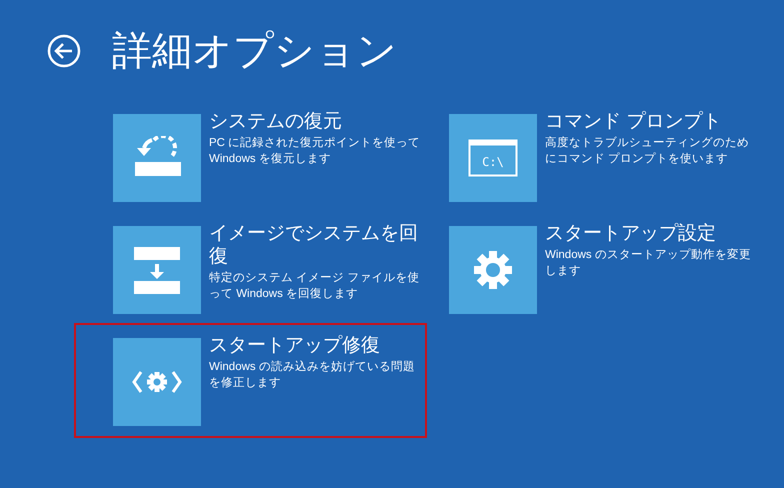 This screenshot has height=488, width=784. What do you see at coordinates (312, 375) in the screenshot?
I see `option-description: Windows の読み込みを妨げている問題を修正します` at bounding box center [312, 375].